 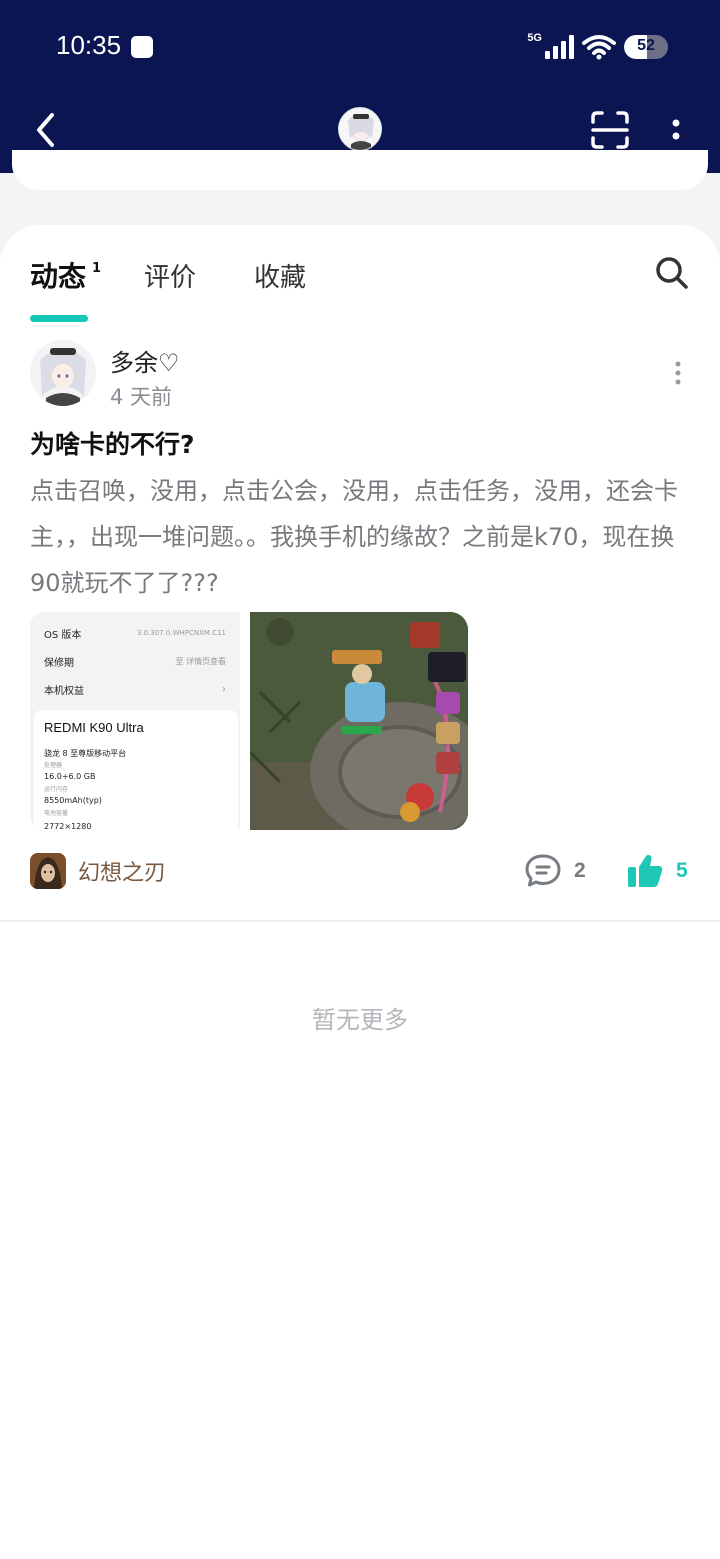 What do you see at coordinates (580, 870) in the screenshot?
I see `comment-count: 2` at bounding box center [580, 870].